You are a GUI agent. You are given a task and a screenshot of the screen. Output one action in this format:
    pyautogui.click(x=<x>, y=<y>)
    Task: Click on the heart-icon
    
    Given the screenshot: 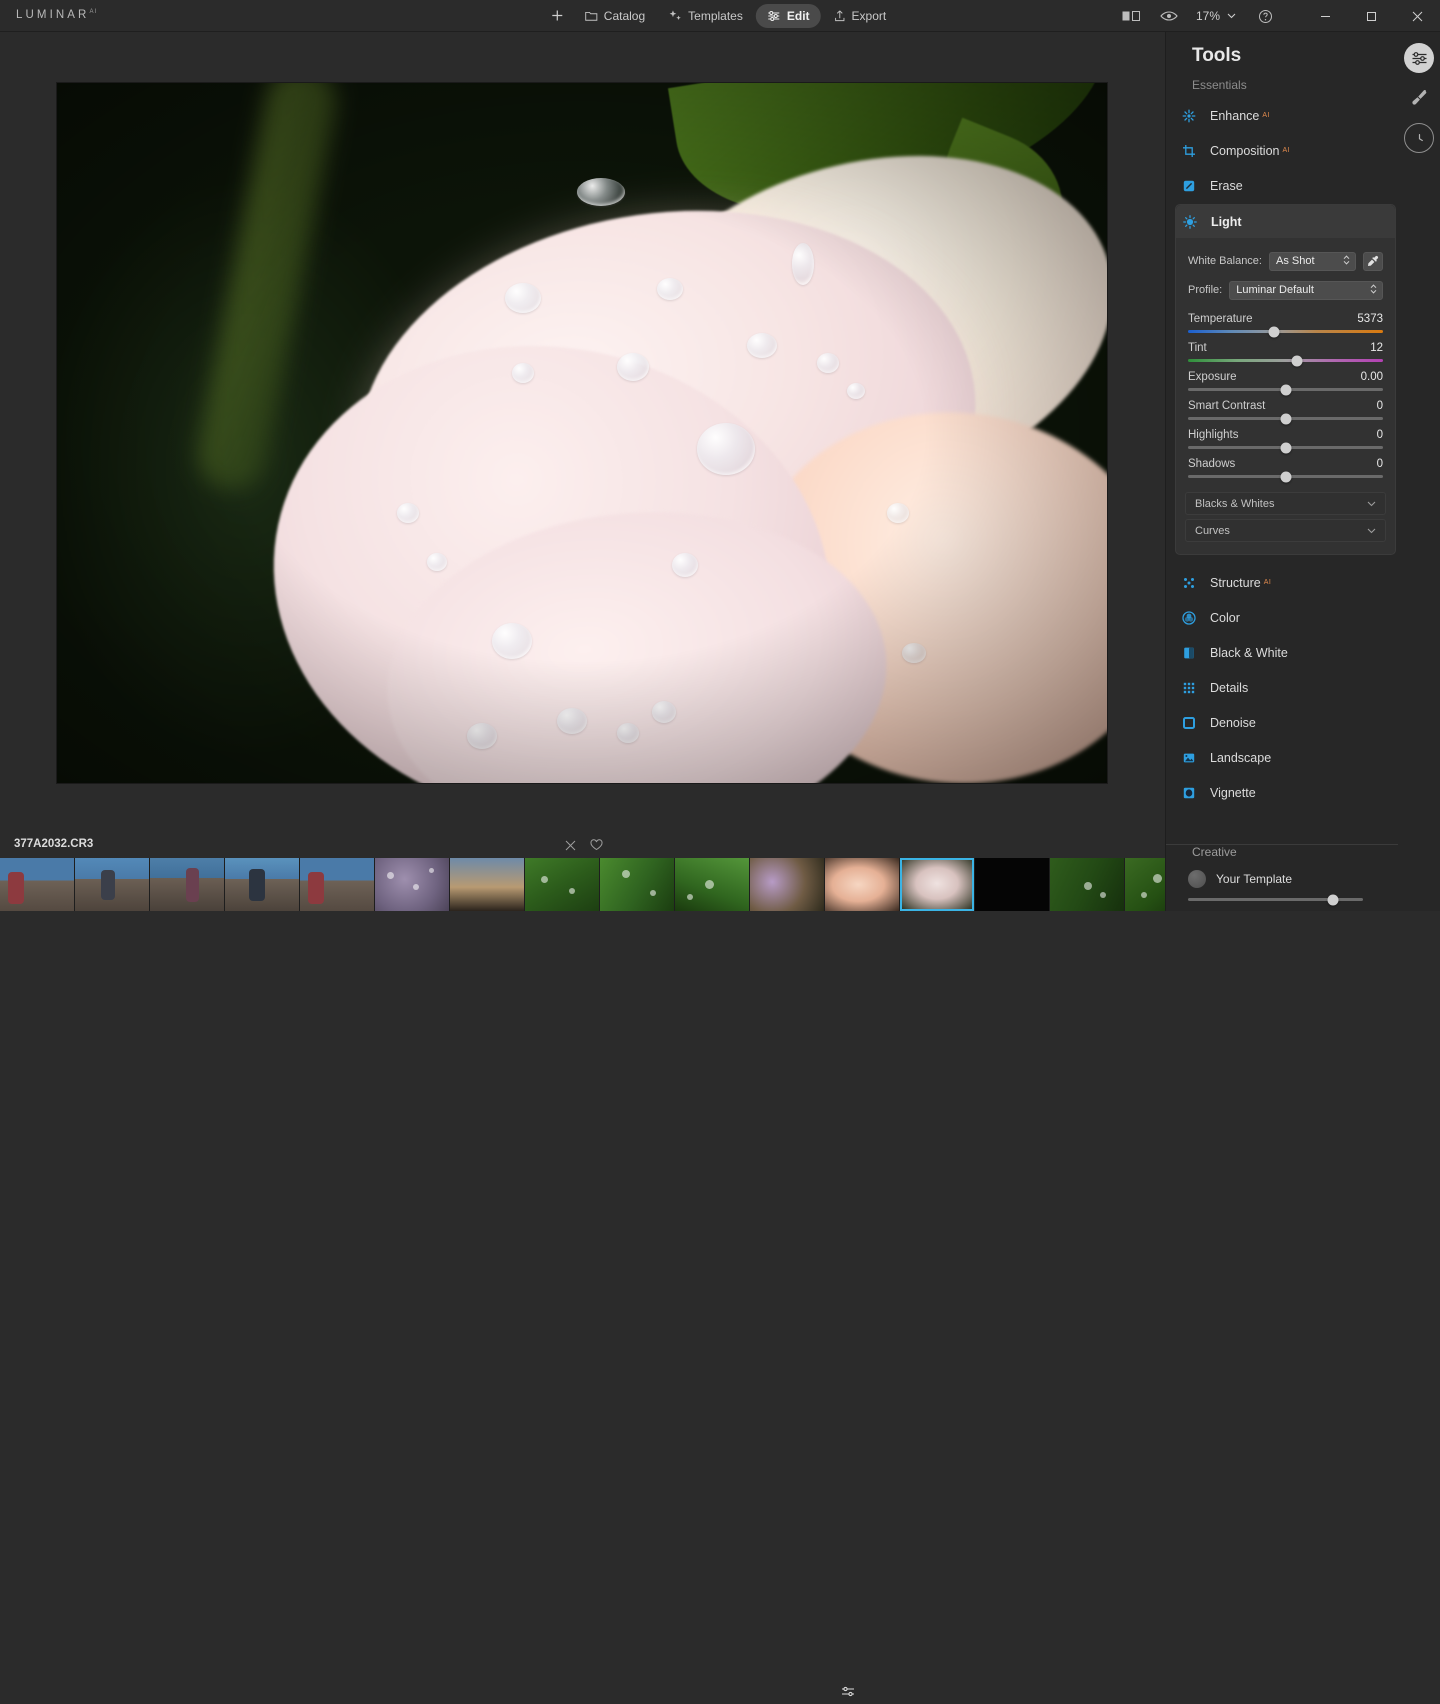 What is the action you would take?
    pyautogui.click(x=596, y=845)
    